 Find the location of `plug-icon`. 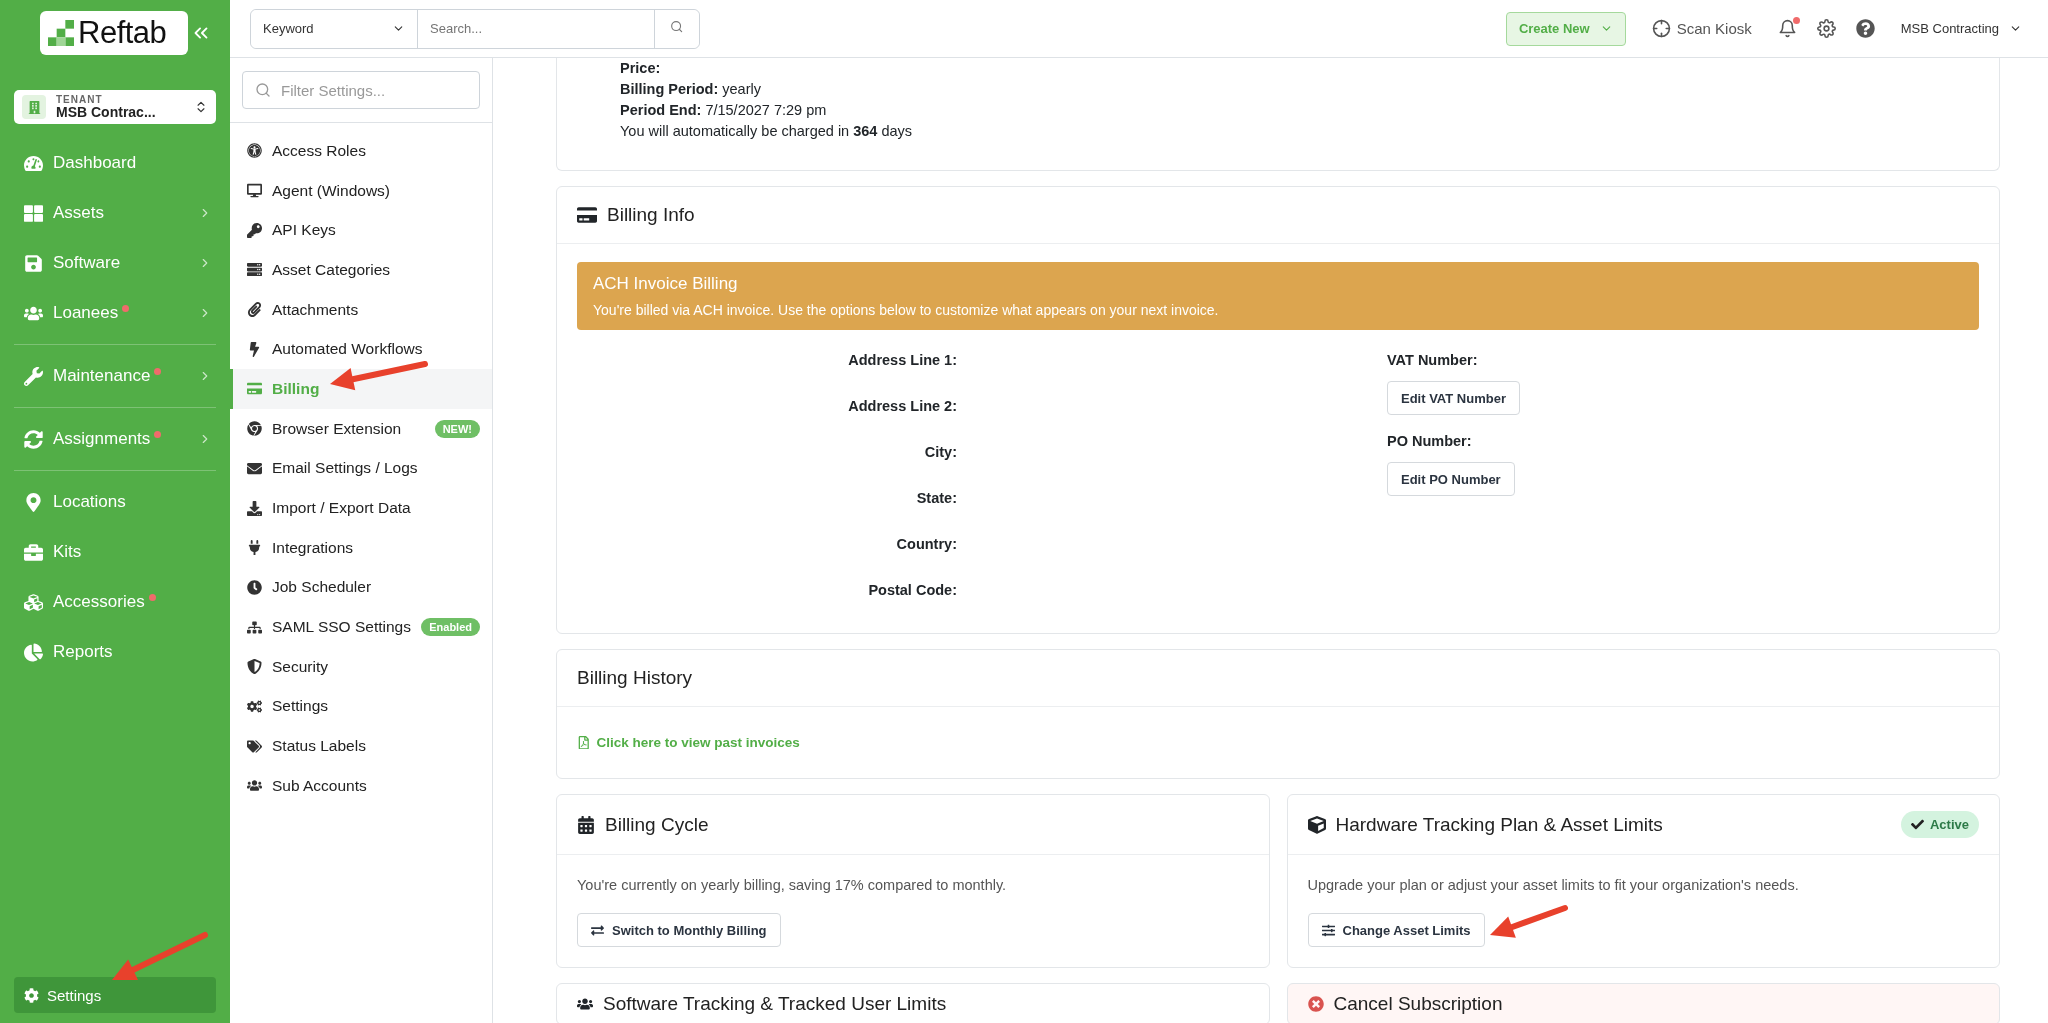

plug-icon is located at coordinates (254, 548).